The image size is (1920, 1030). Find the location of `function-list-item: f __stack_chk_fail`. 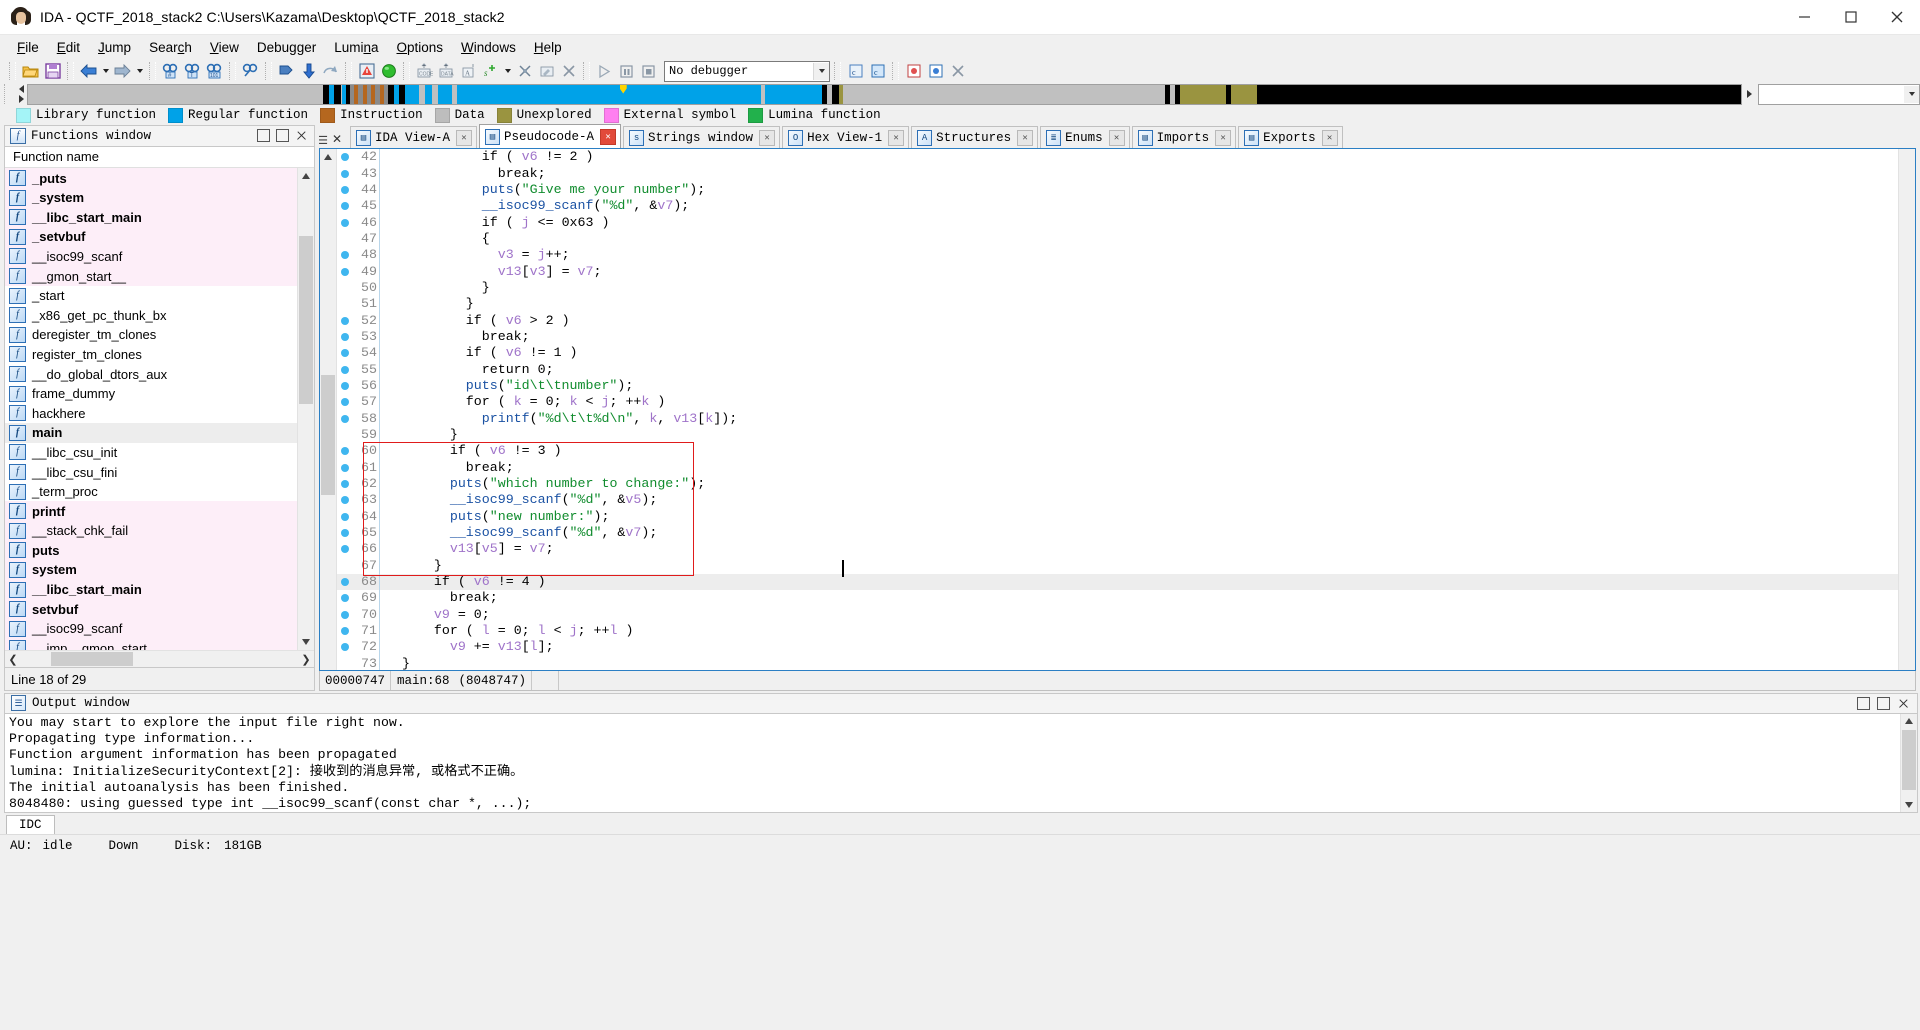

function-list-item: f __stack_chk_fail is located at coordinates (151, 530).